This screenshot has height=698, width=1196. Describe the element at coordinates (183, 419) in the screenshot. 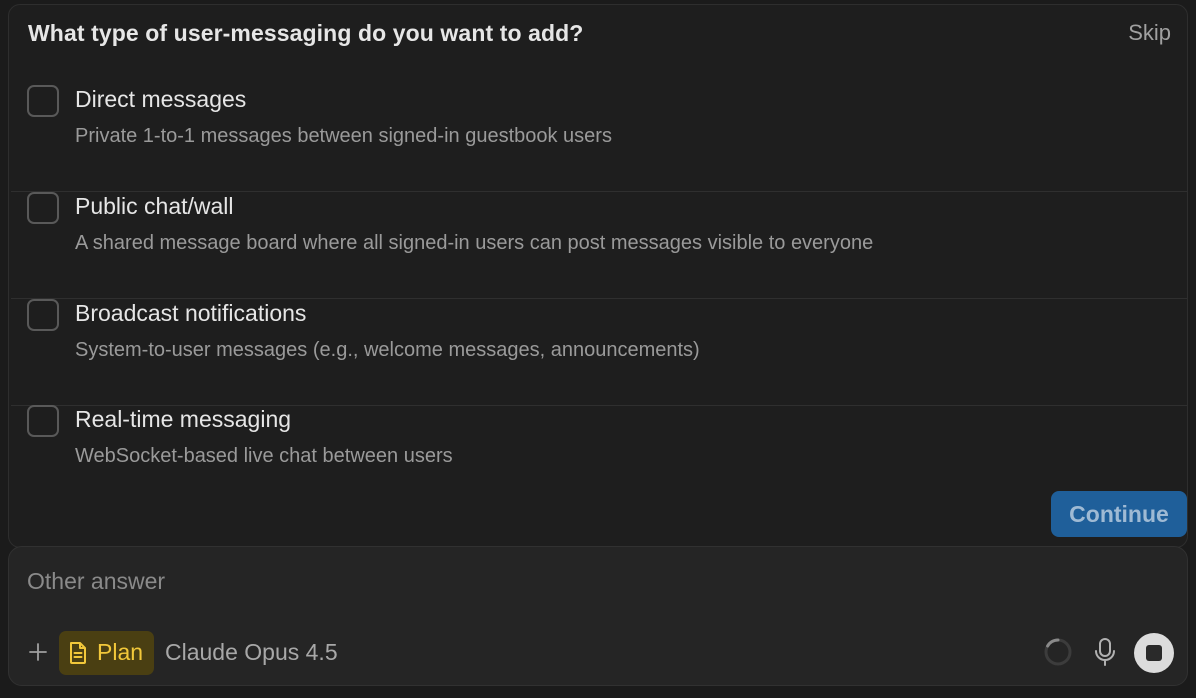

I see `option-title: Real-time messaging` at that location.